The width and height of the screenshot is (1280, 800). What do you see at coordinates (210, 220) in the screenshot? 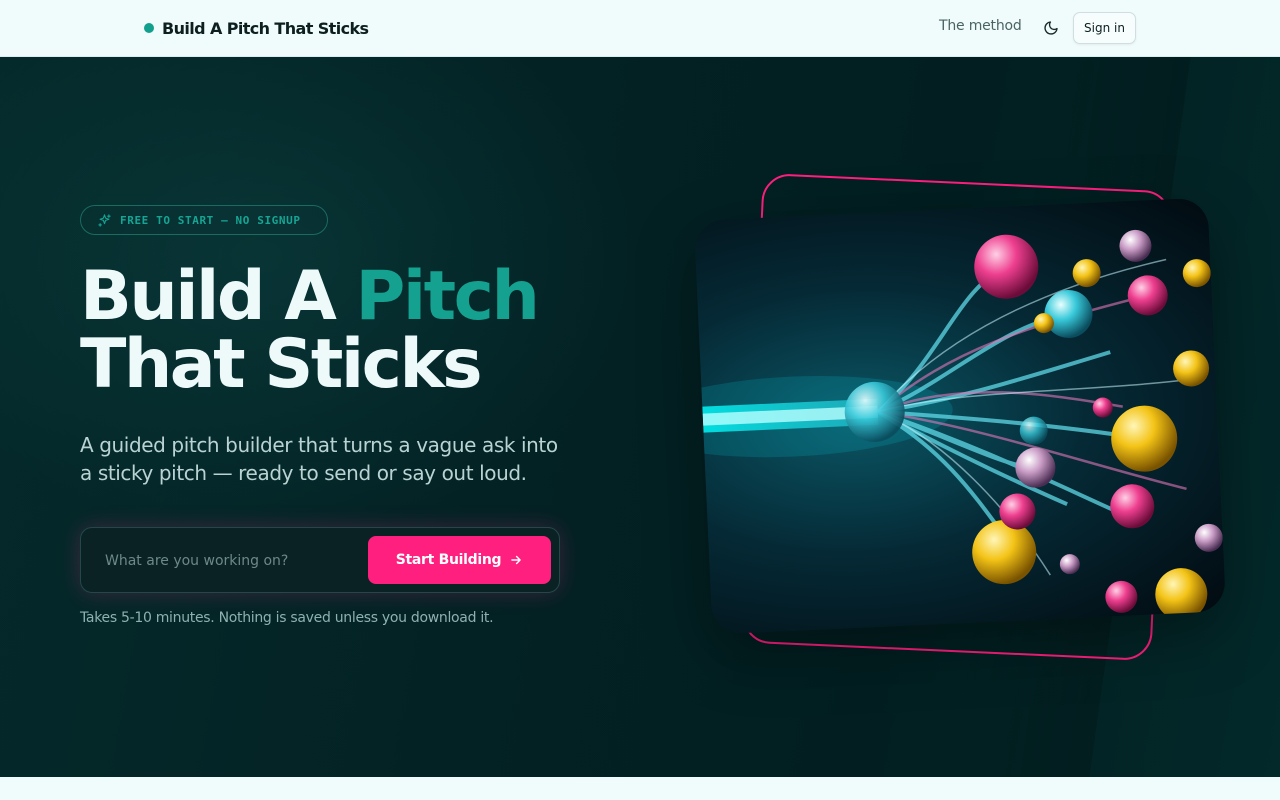
I see `badge-label: FREE TO START — NO SIGNUP` at bounding box center [210, 220].